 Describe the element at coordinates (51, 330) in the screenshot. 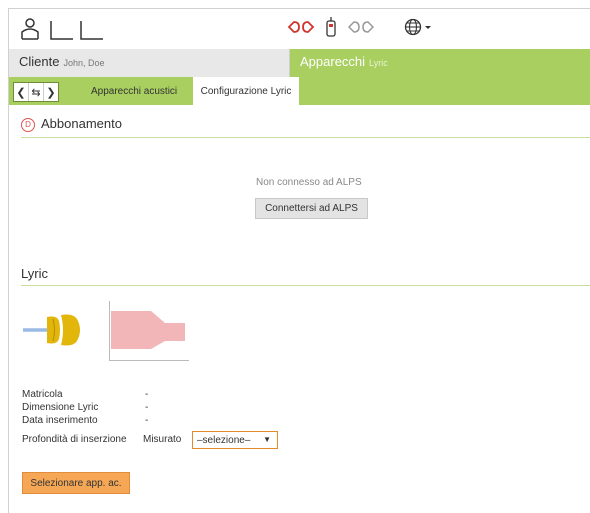

I see `lyric-device-icon` at that location.